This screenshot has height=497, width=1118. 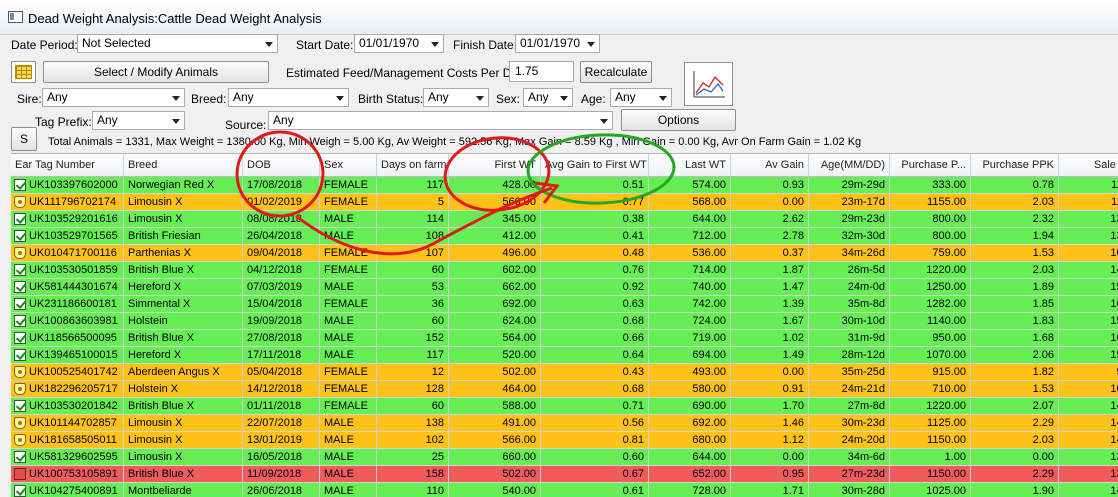 What do you see at coordinates (435, 219) in the screenshot?
I see `cell-days-on-farm: 114` at bounding box center [435, 219].